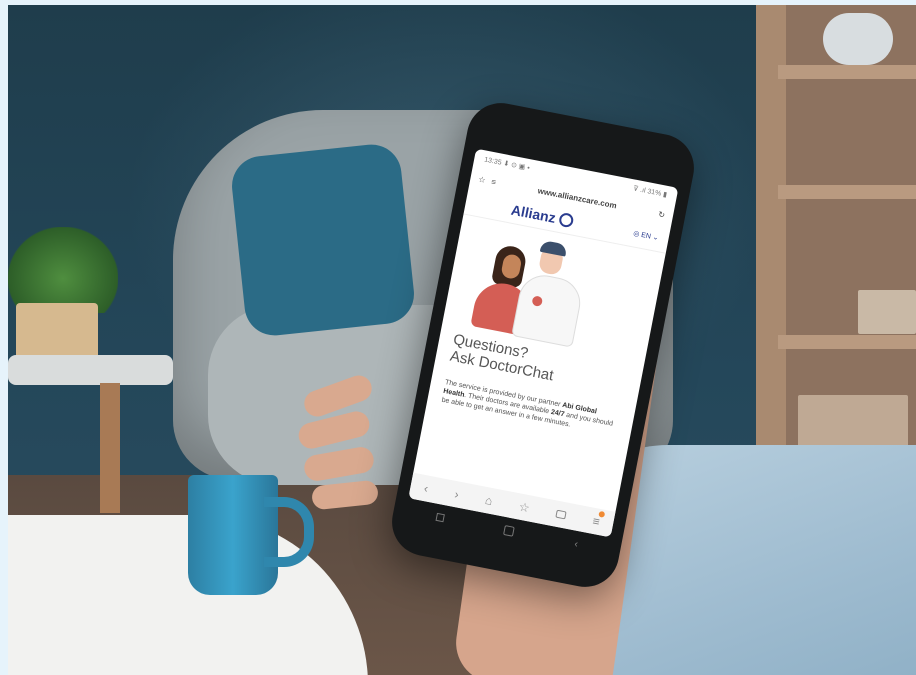 The image size is (916, 675). What do you see at coordinates (602, 514) in the screenshot?
I see `notification-dot` at bounding box center [602, 514].